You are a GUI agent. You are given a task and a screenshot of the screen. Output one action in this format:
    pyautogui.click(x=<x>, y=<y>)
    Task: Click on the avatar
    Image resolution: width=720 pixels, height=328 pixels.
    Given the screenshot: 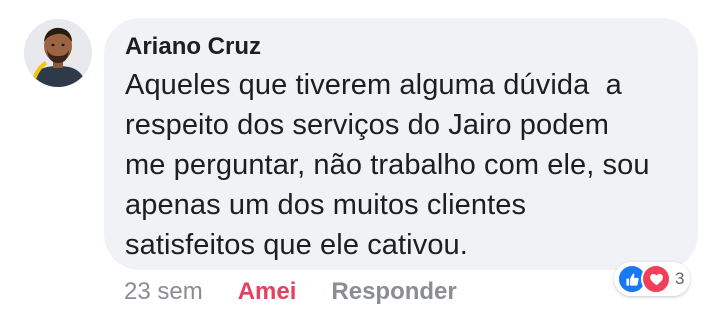 What is the action you would take?
    pyautogui.click(x=58, y=53)
    